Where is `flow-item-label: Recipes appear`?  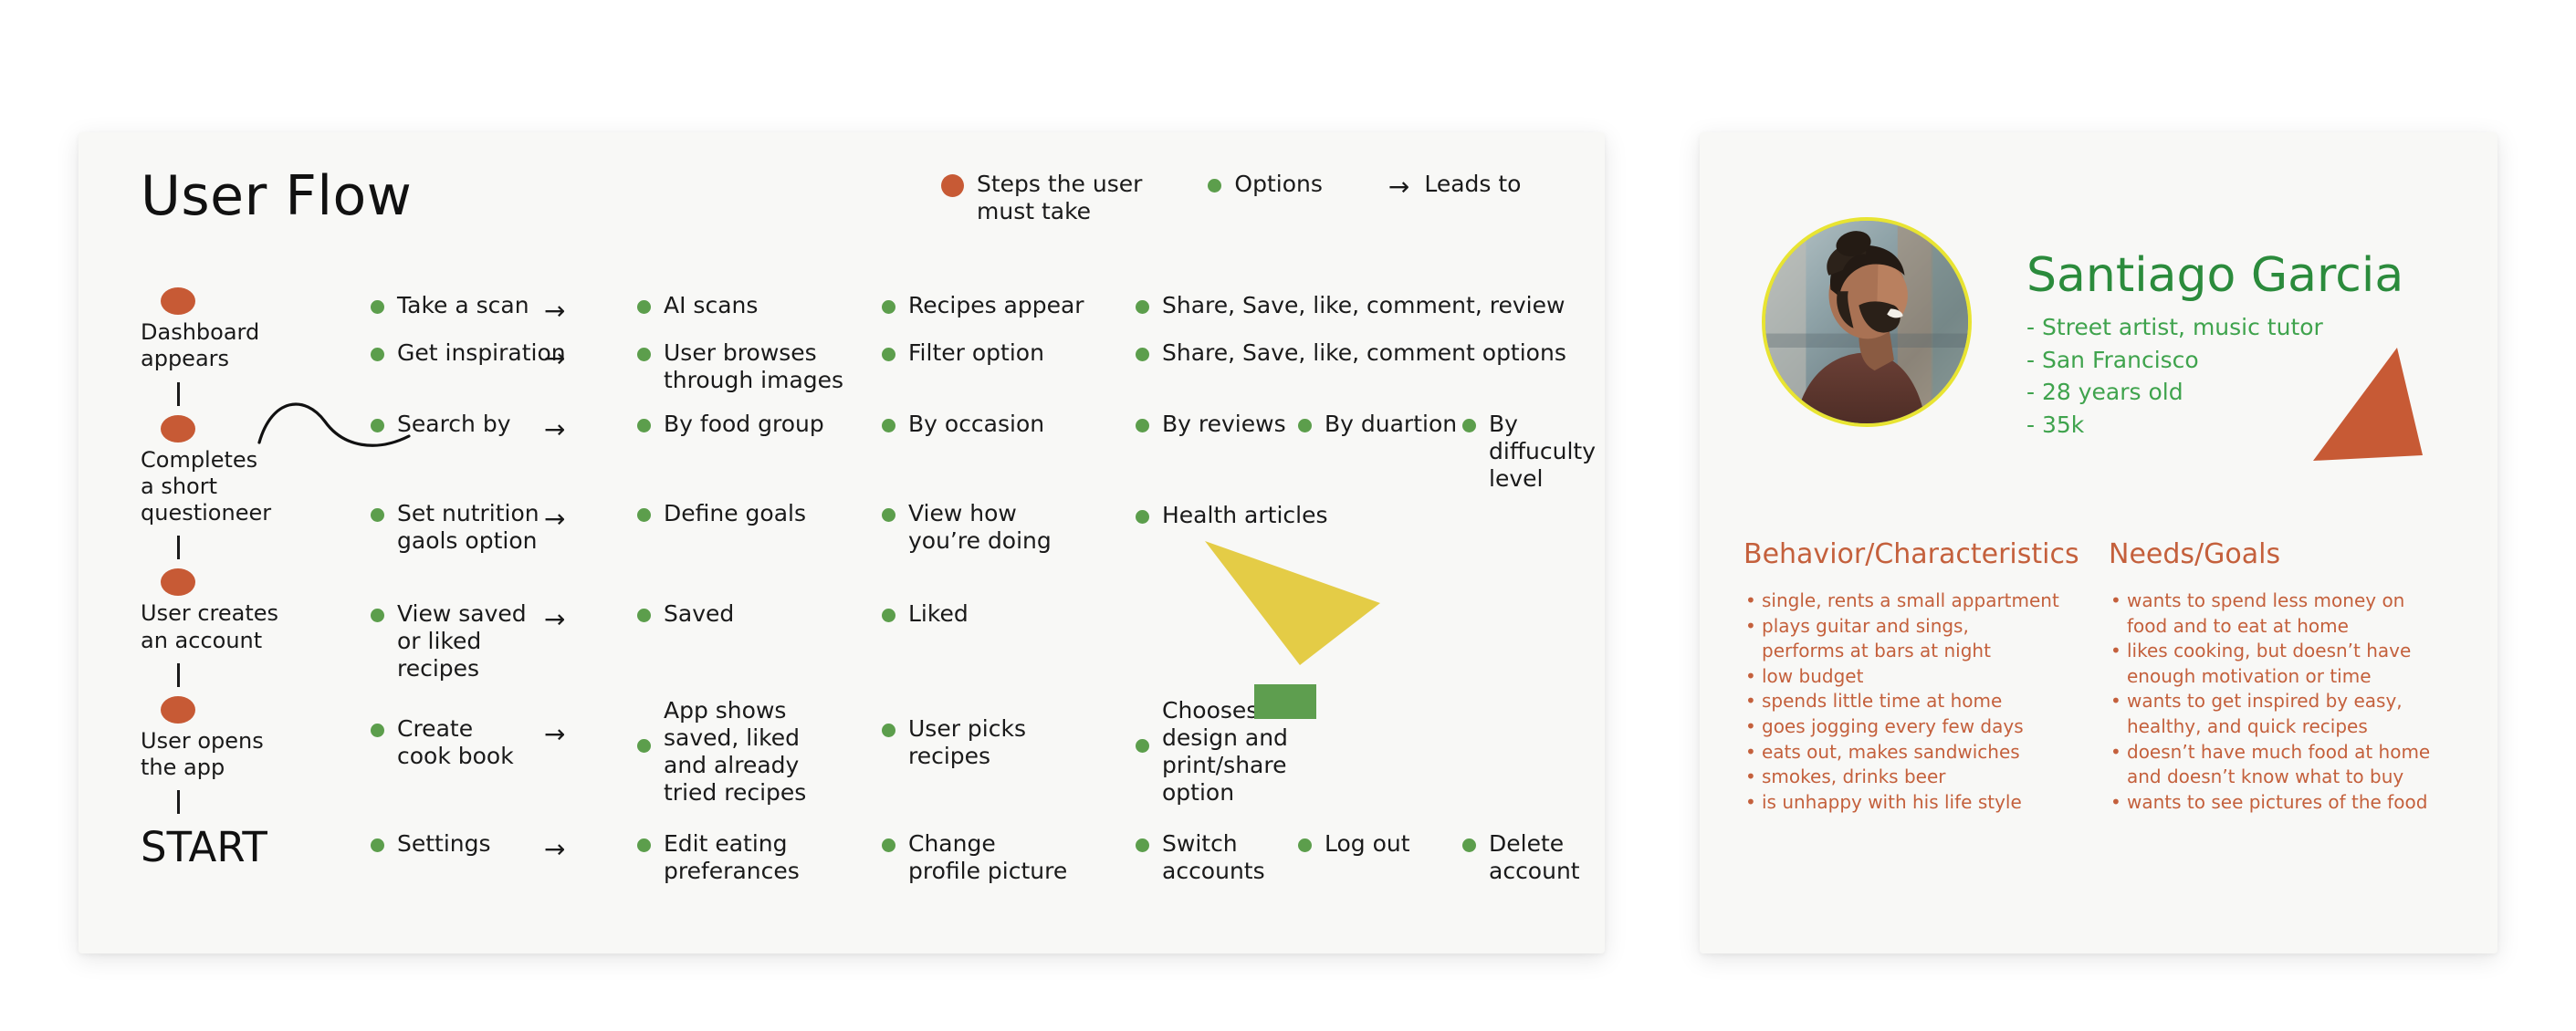 flow-item-label: Recipes appear is located at coordinates (996, 305).